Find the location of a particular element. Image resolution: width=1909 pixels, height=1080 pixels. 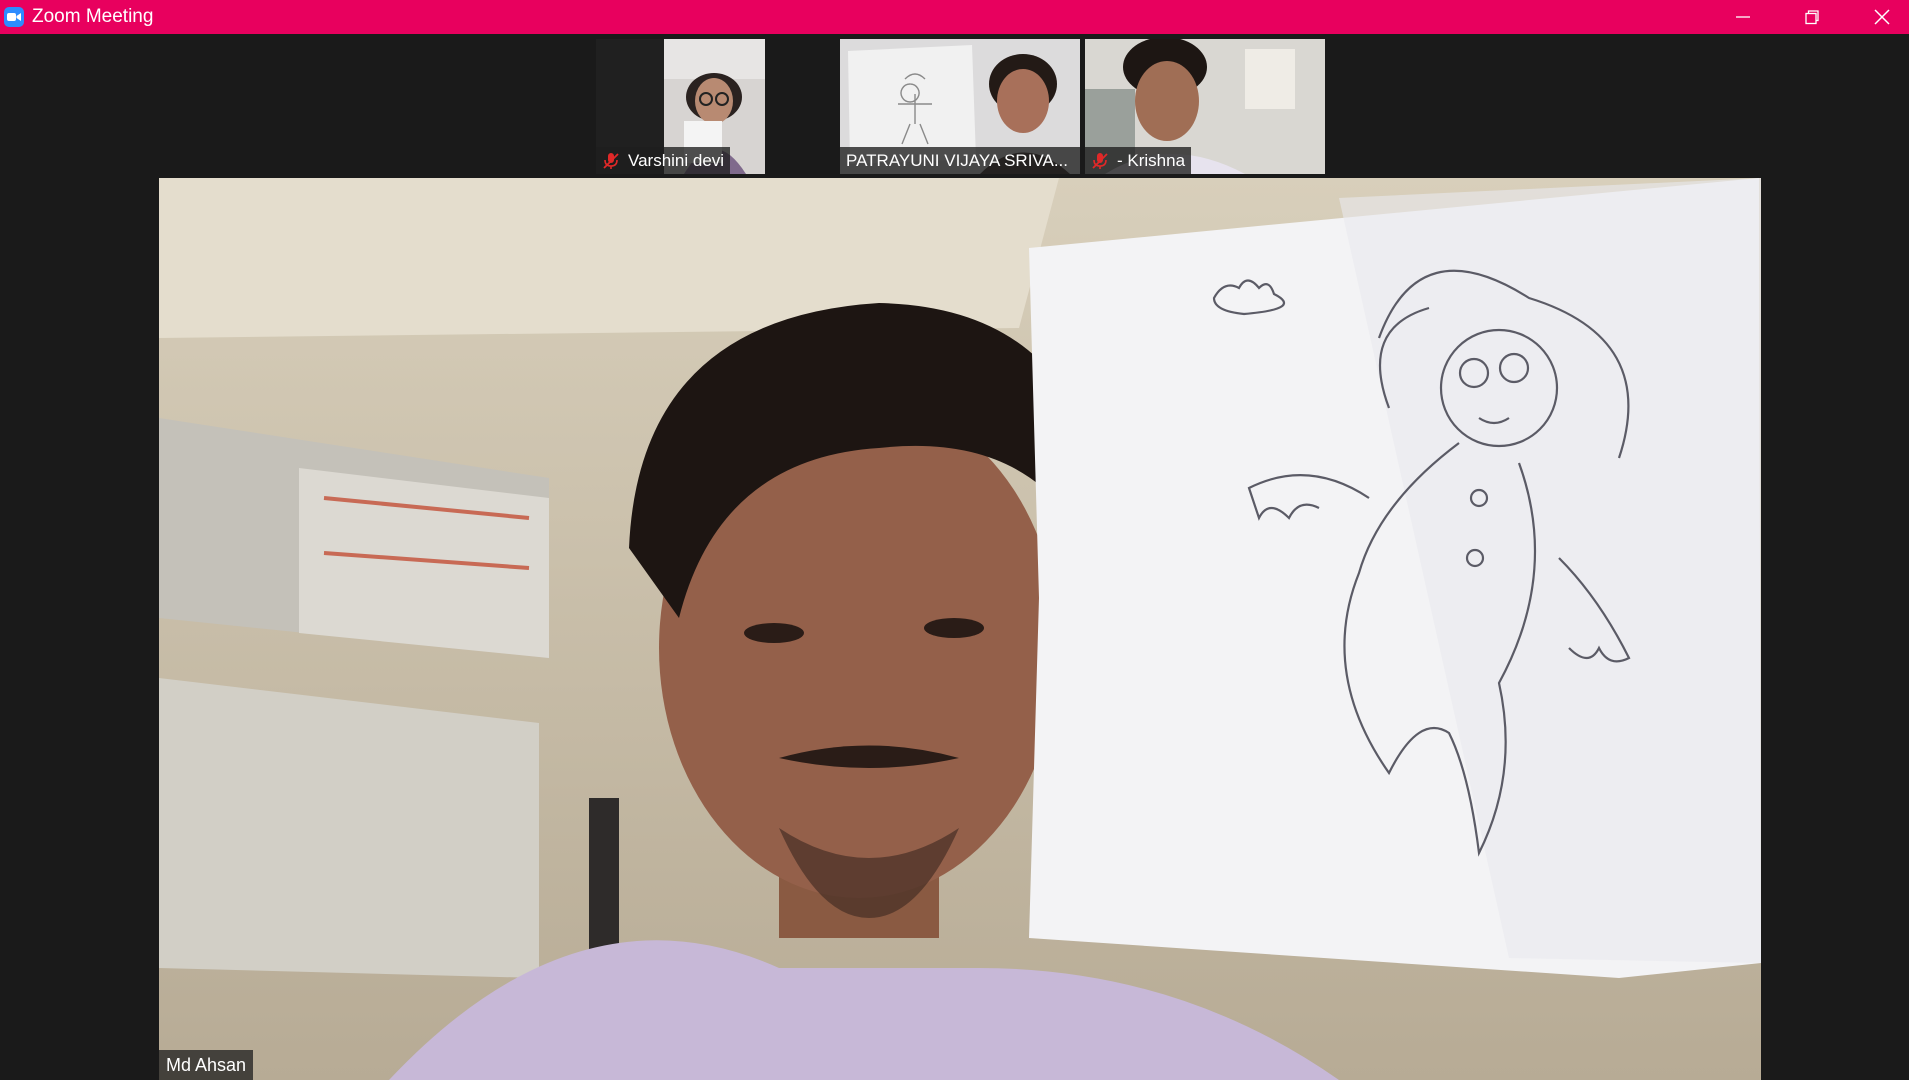

window-title: Zoom Meeting is located at coordinates (93, 16).